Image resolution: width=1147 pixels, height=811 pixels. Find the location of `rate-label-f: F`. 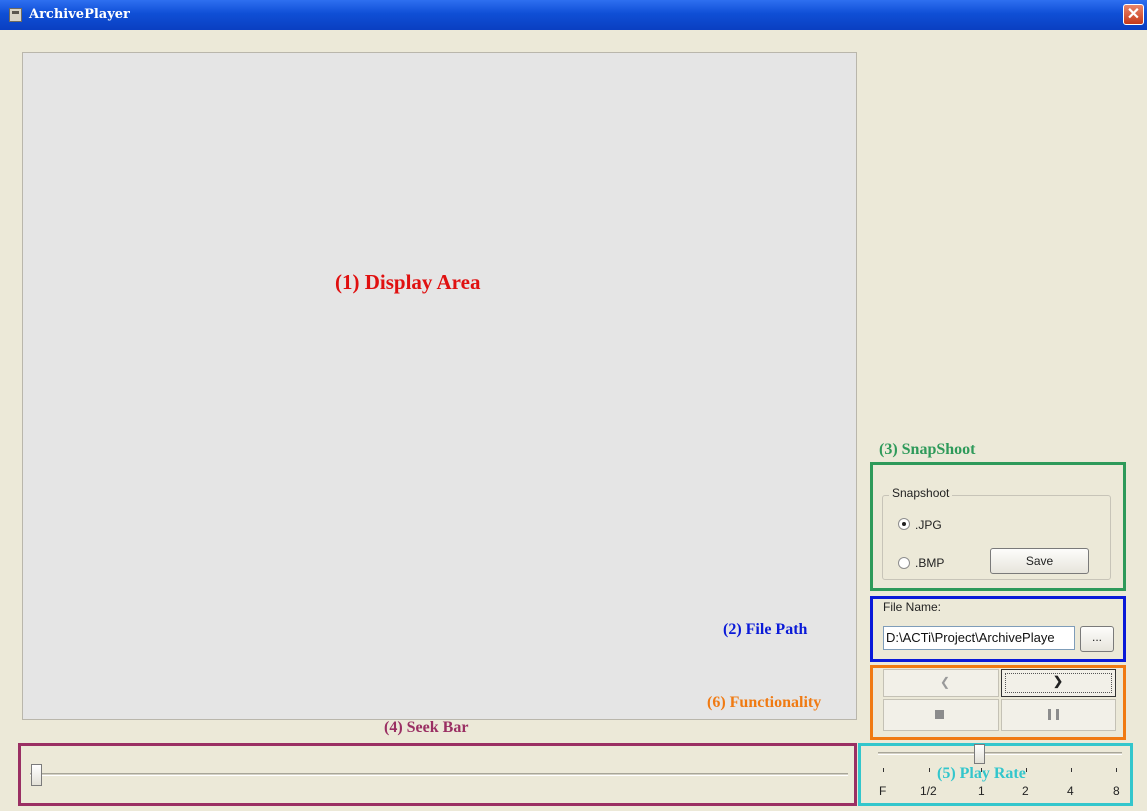

rate-label-f: F is located at coordinates (883, 791).